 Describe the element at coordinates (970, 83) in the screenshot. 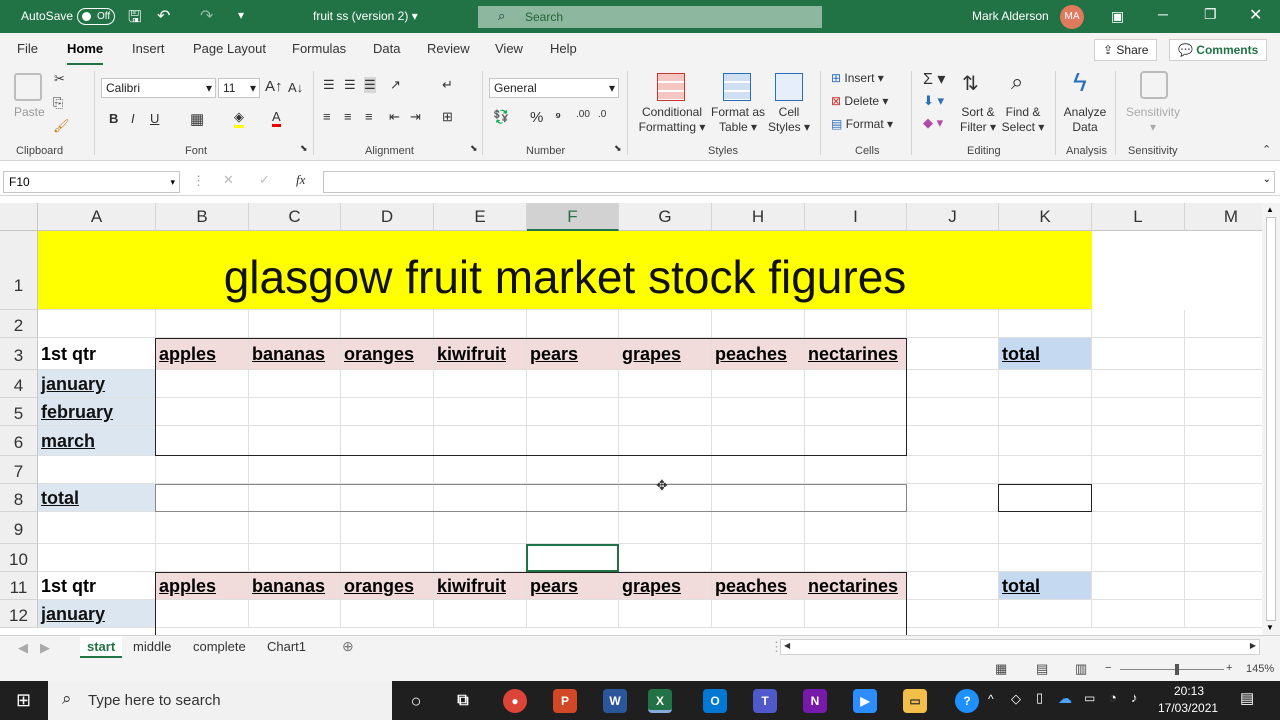

I see `sort-filter-icon: ⇅` at that location.